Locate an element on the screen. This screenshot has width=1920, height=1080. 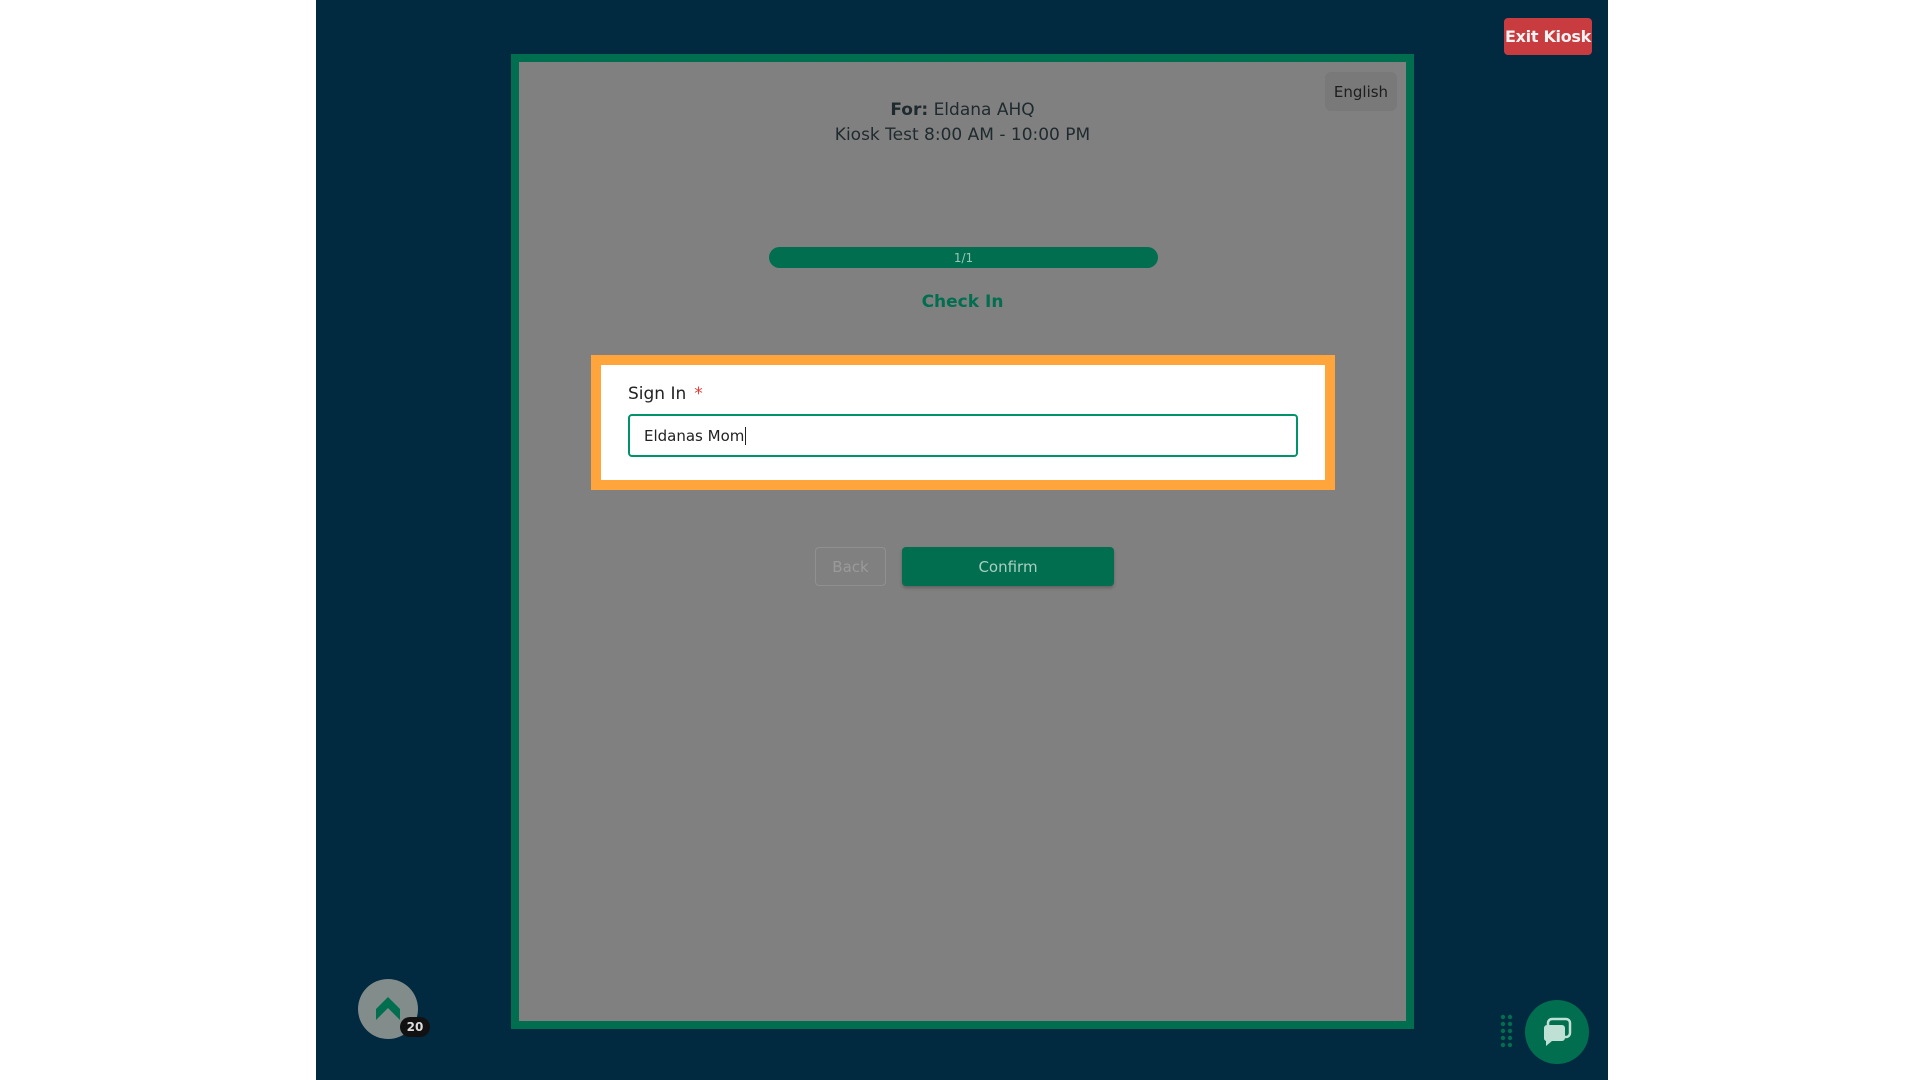
text-caret is located at coordinates (746, 435).